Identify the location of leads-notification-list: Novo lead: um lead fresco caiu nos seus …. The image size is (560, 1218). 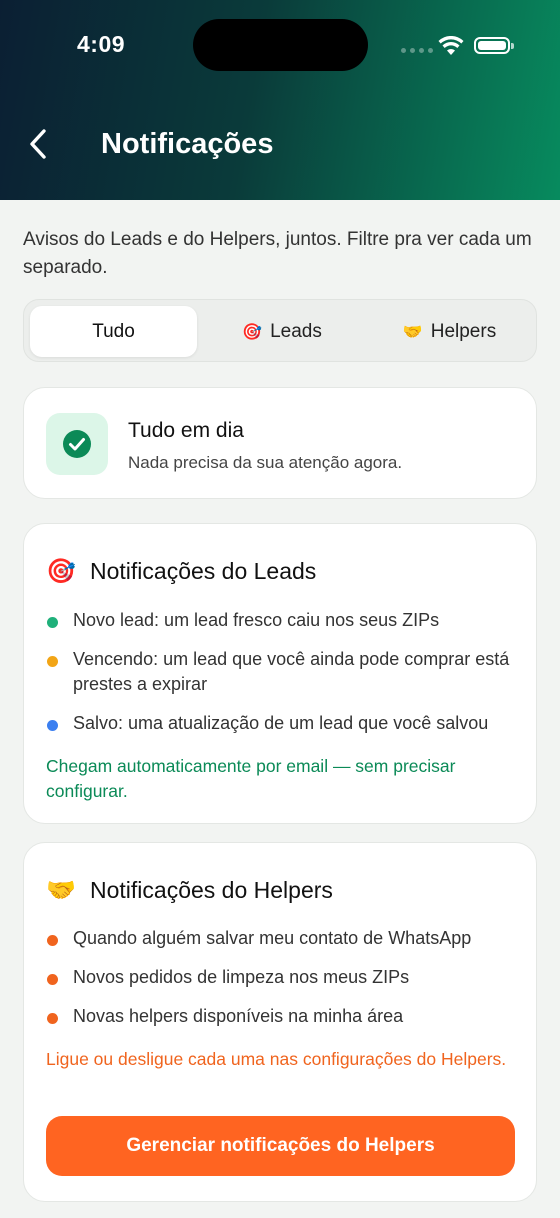
(283, 672).